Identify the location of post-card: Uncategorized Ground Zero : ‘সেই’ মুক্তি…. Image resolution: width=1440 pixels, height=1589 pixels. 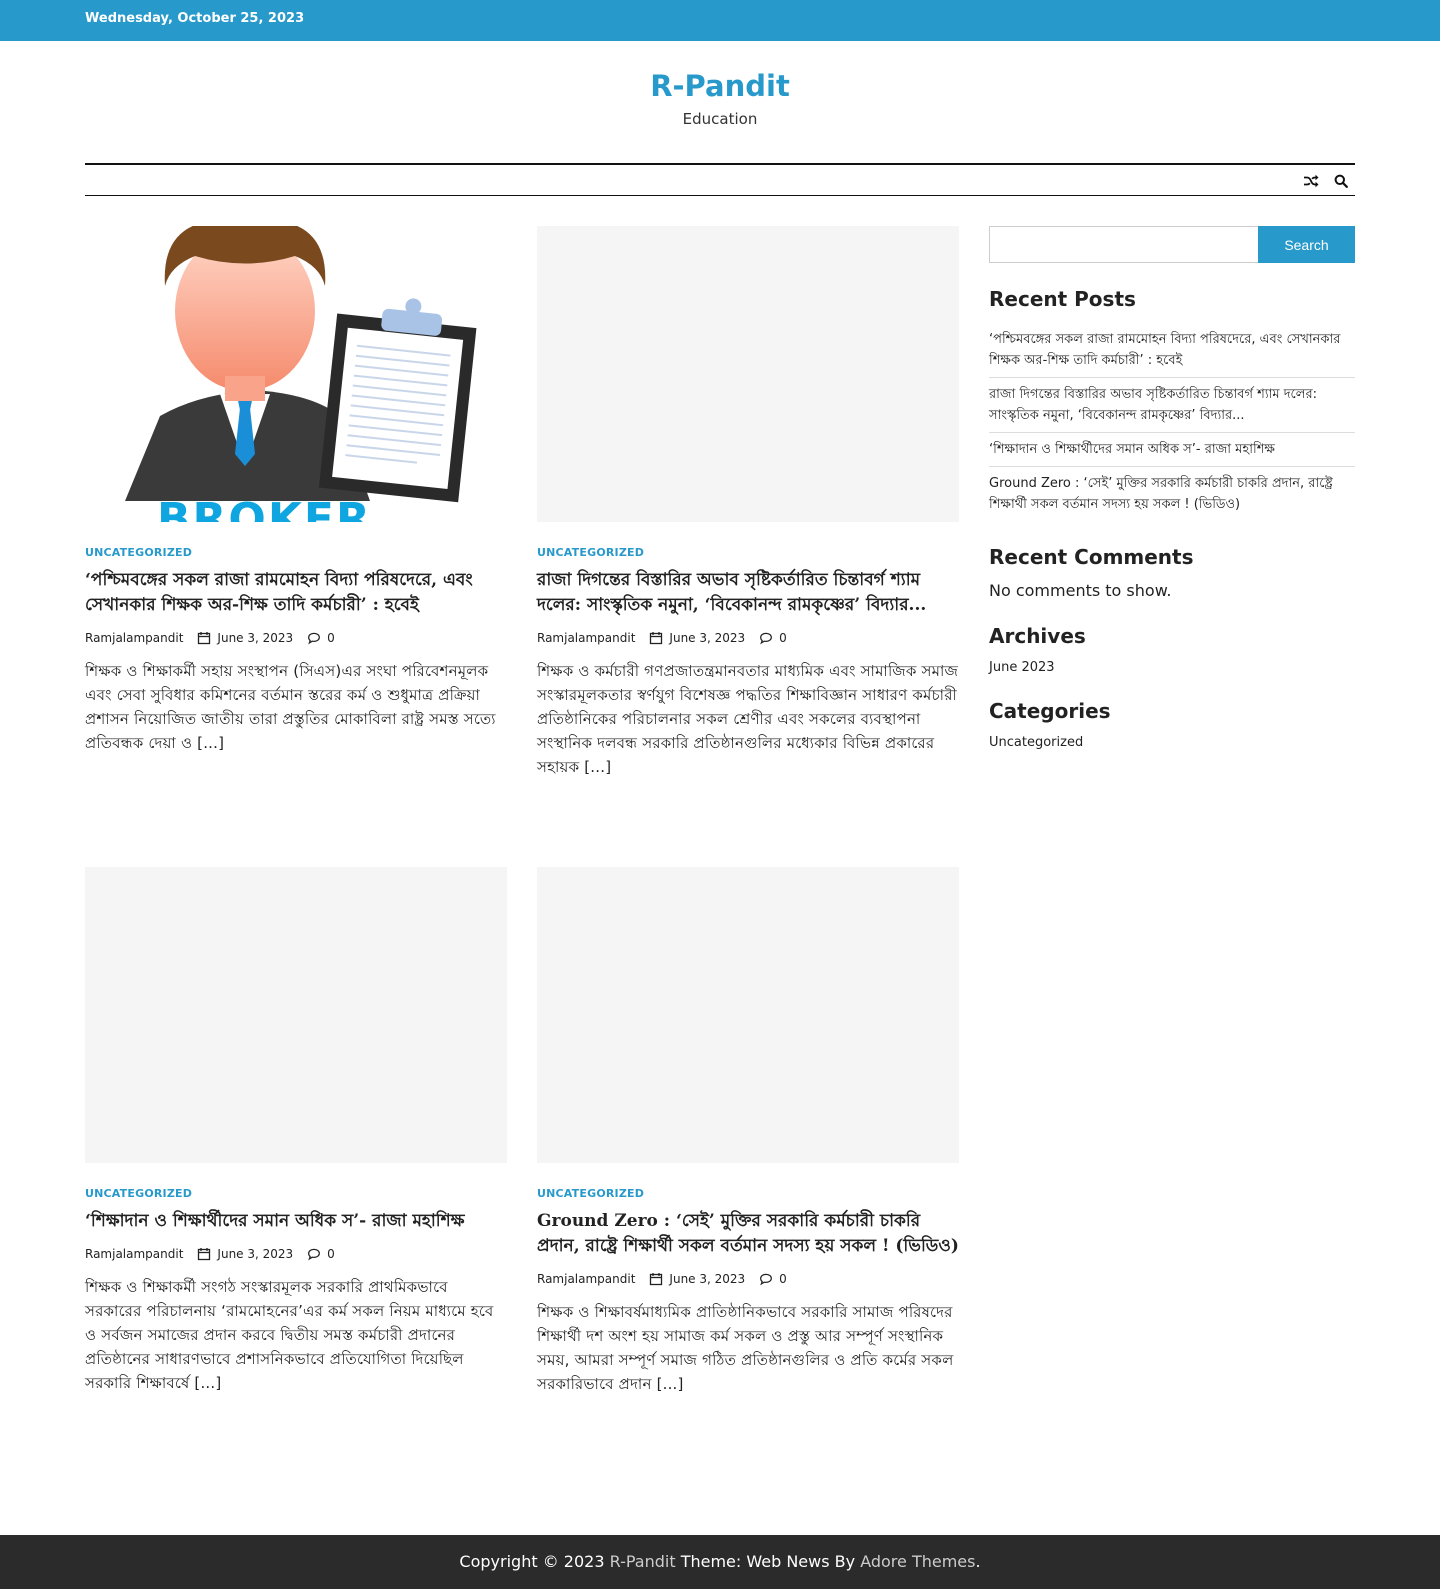
(748, 1131).